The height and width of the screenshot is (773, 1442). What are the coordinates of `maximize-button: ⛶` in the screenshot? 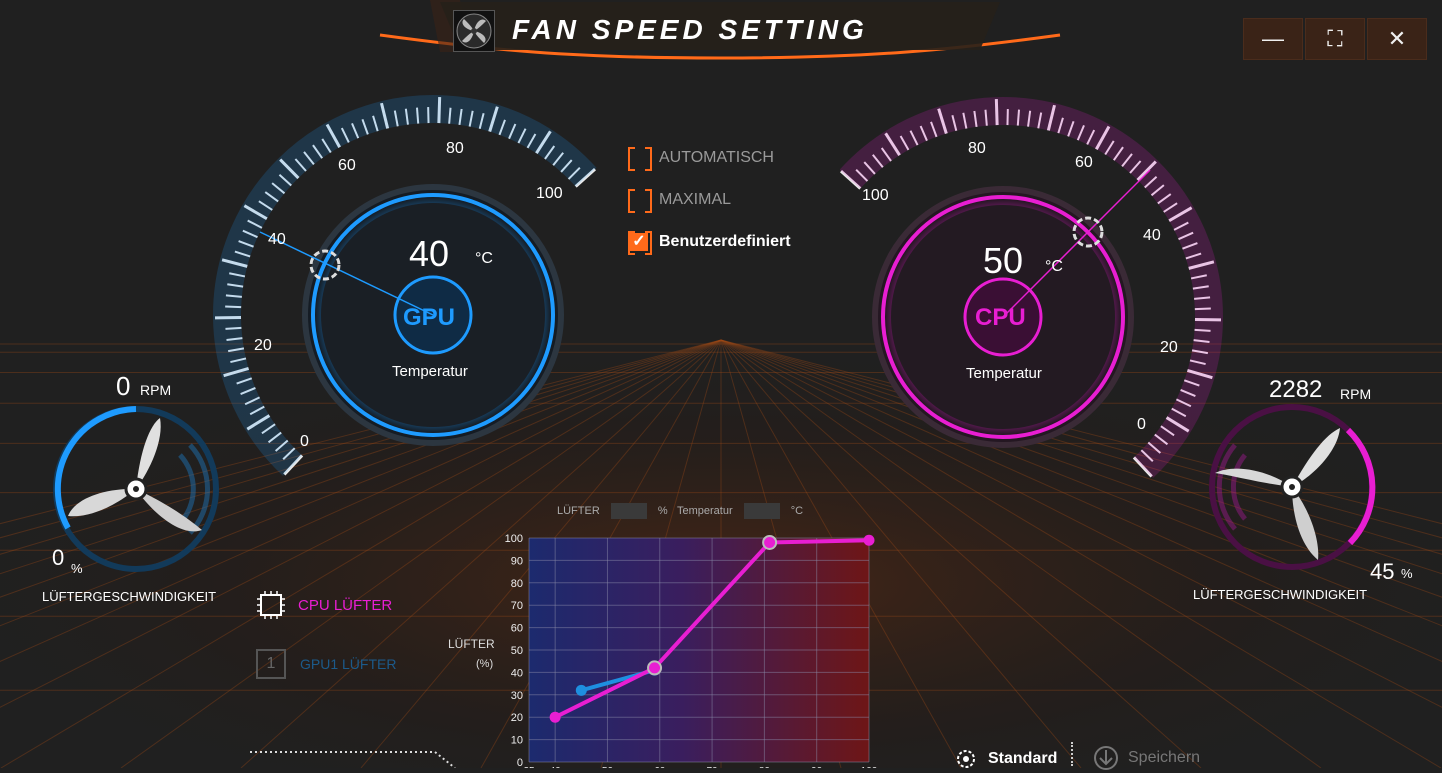 It's located at (1335, 39).